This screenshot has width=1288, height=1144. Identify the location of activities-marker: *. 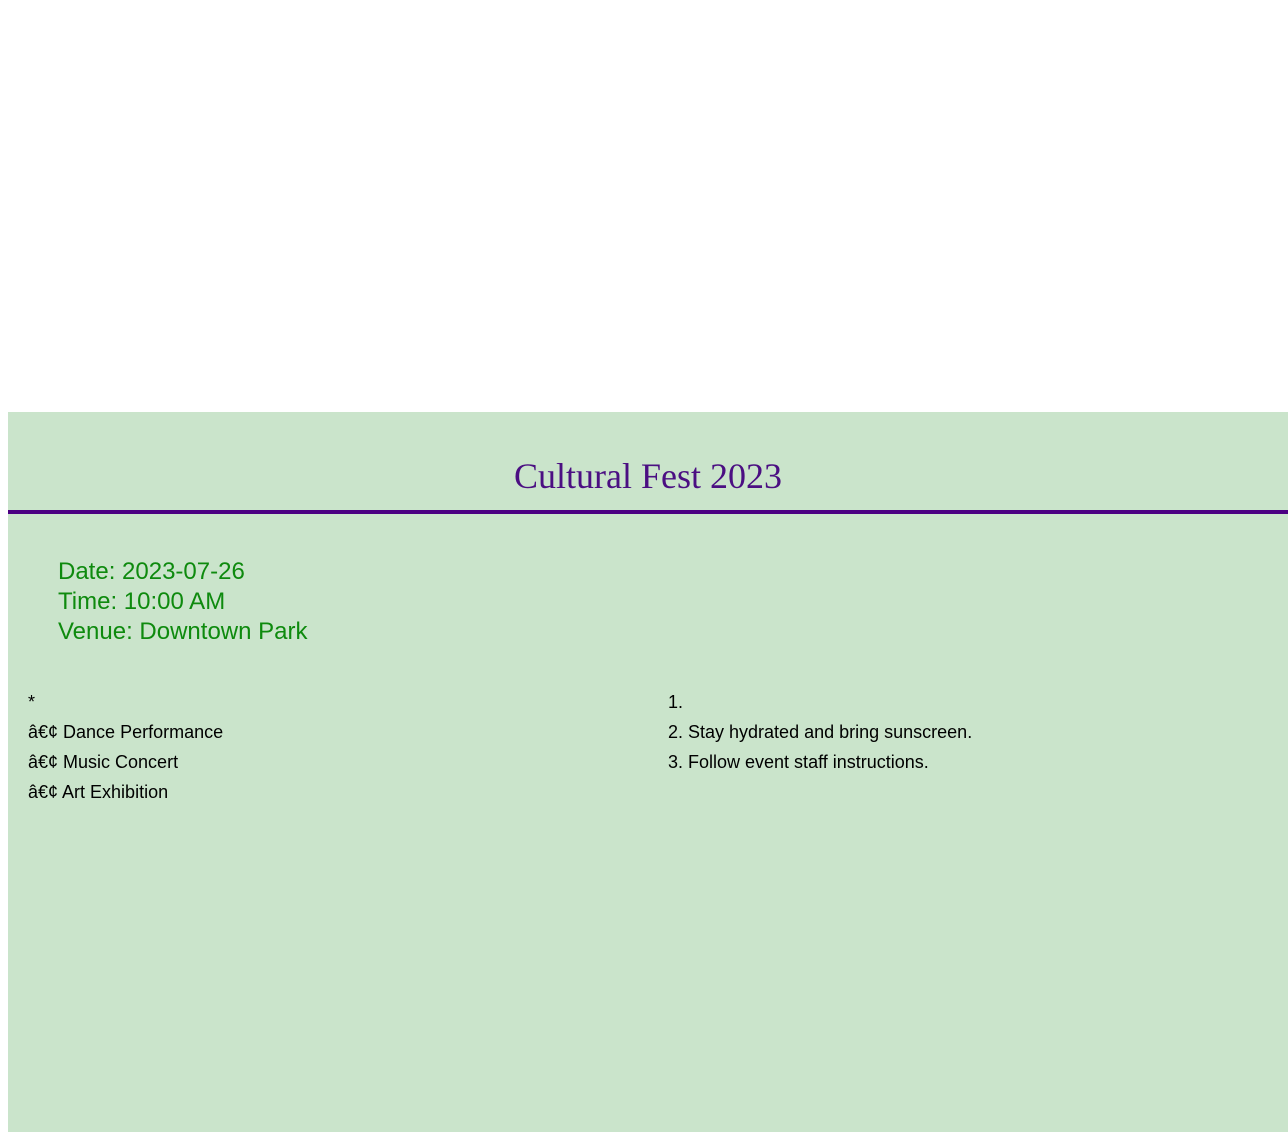
(32, 702).